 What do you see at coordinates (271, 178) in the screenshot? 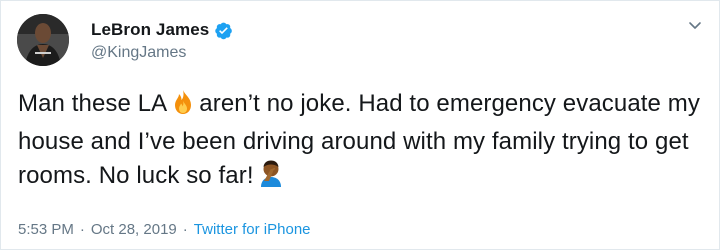
I see `facepalm-emoji` at bounding box center [271, 178].